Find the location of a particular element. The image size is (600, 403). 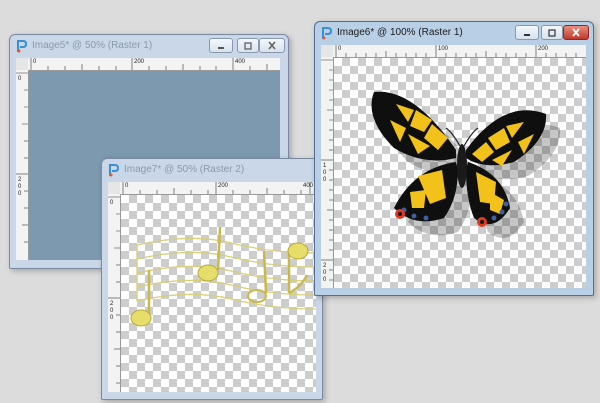

image7-title: Image7* @ 50% (Raster 2) is located at coordinates (184, 169).